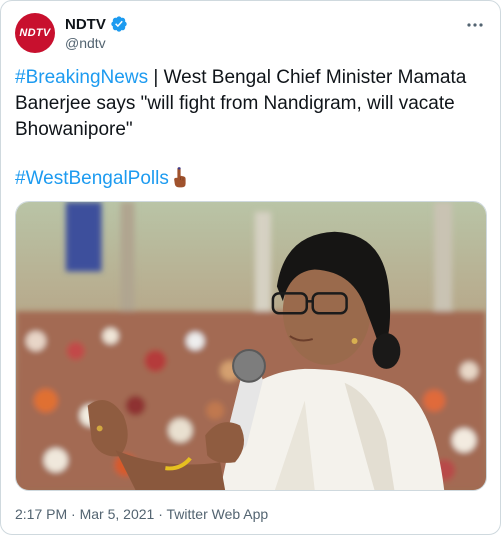 The image size is (501, 535). Describe the element at coordinates (81, 77) in the screenshot. I see `hashtag-breaking-news: #BreakingNews` at that location.